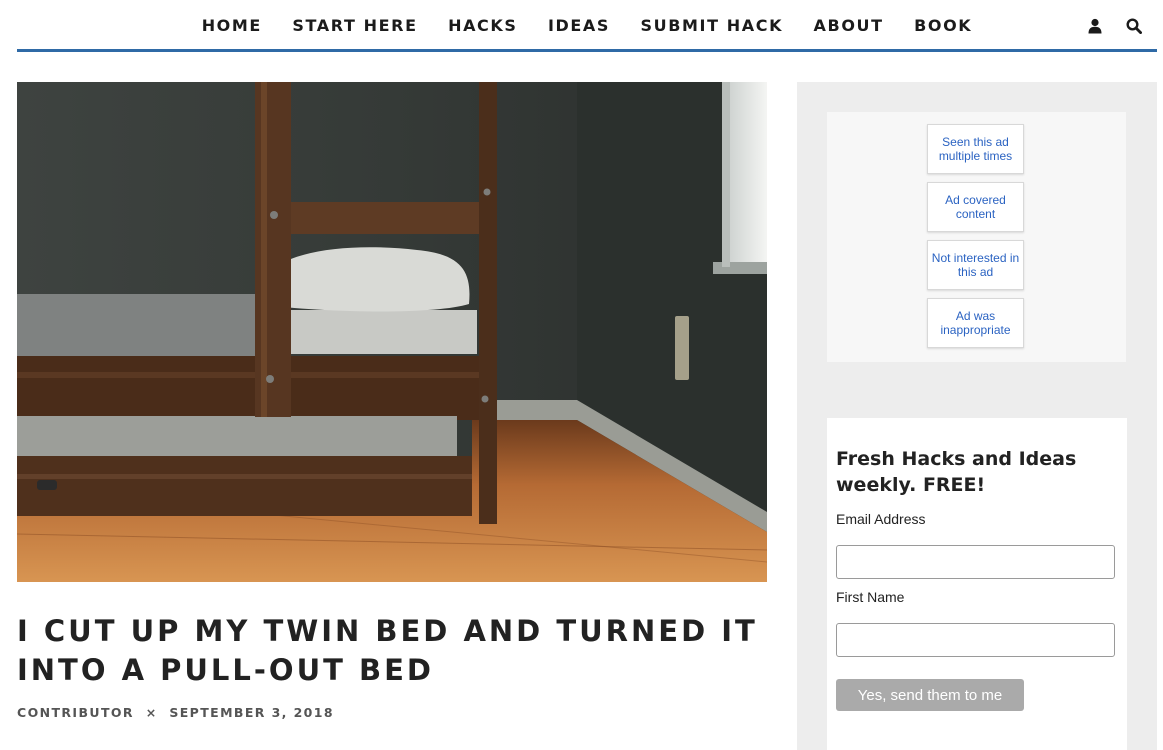  I want to click on ad-feedback-seen-multiple-button: Seen this ad multiple times, so click(975, 149).